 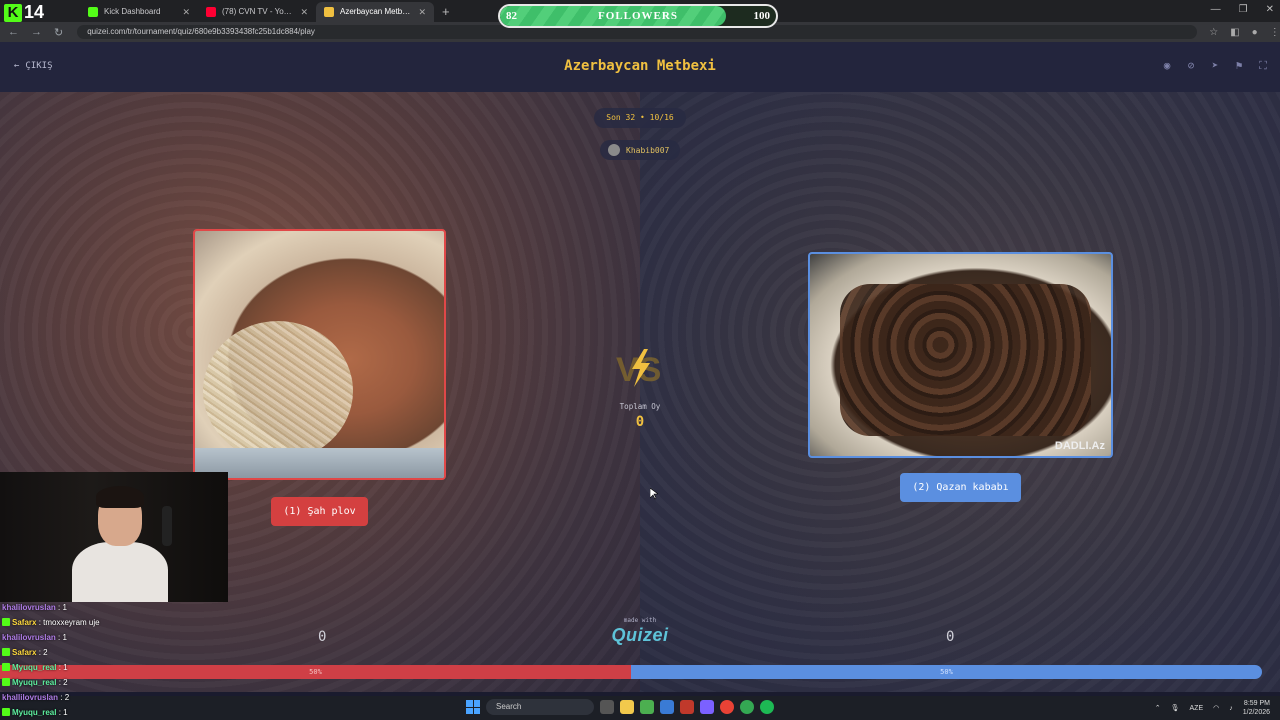 I want to click on bookmark-star-icon: ☆, so click(x=1213, y=32).